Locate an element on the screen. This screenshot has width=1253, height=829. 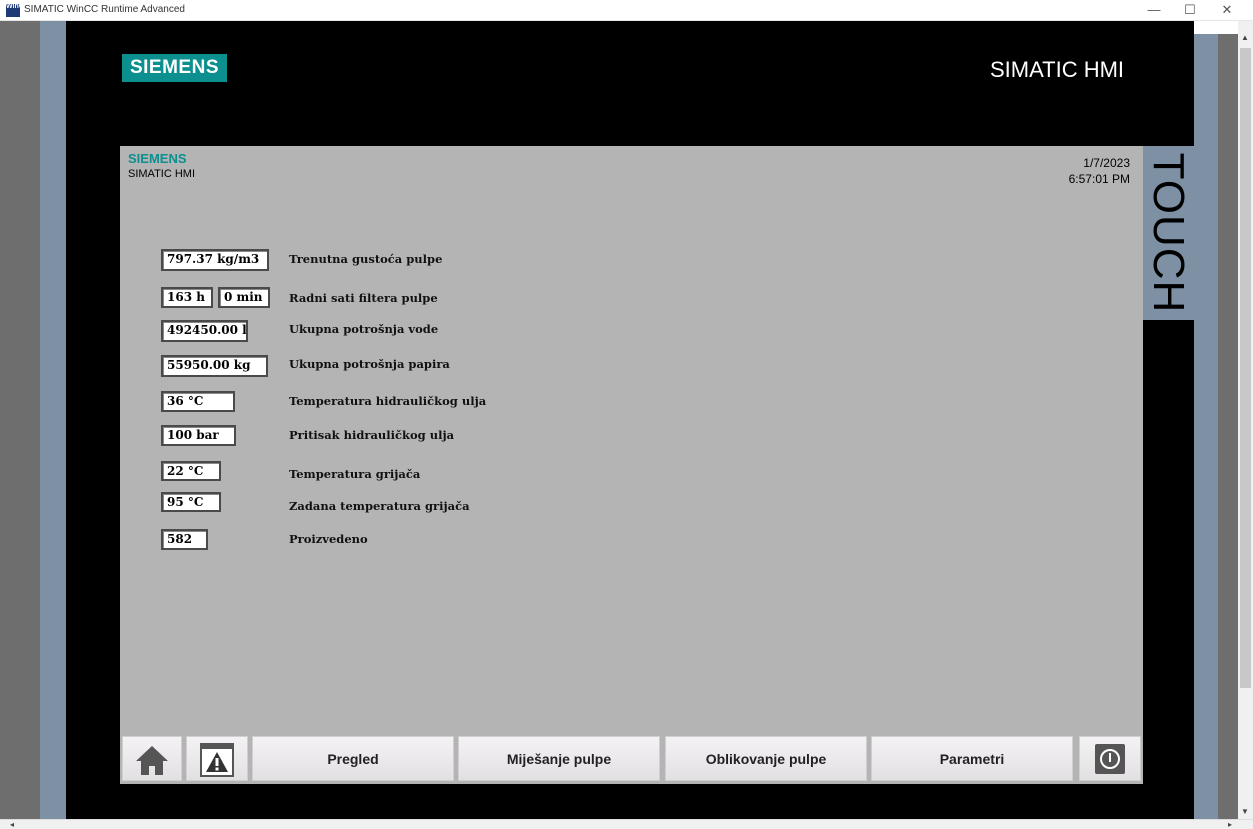
screen-time: 6:57:01 PM is located at coordinates (1099, 179).